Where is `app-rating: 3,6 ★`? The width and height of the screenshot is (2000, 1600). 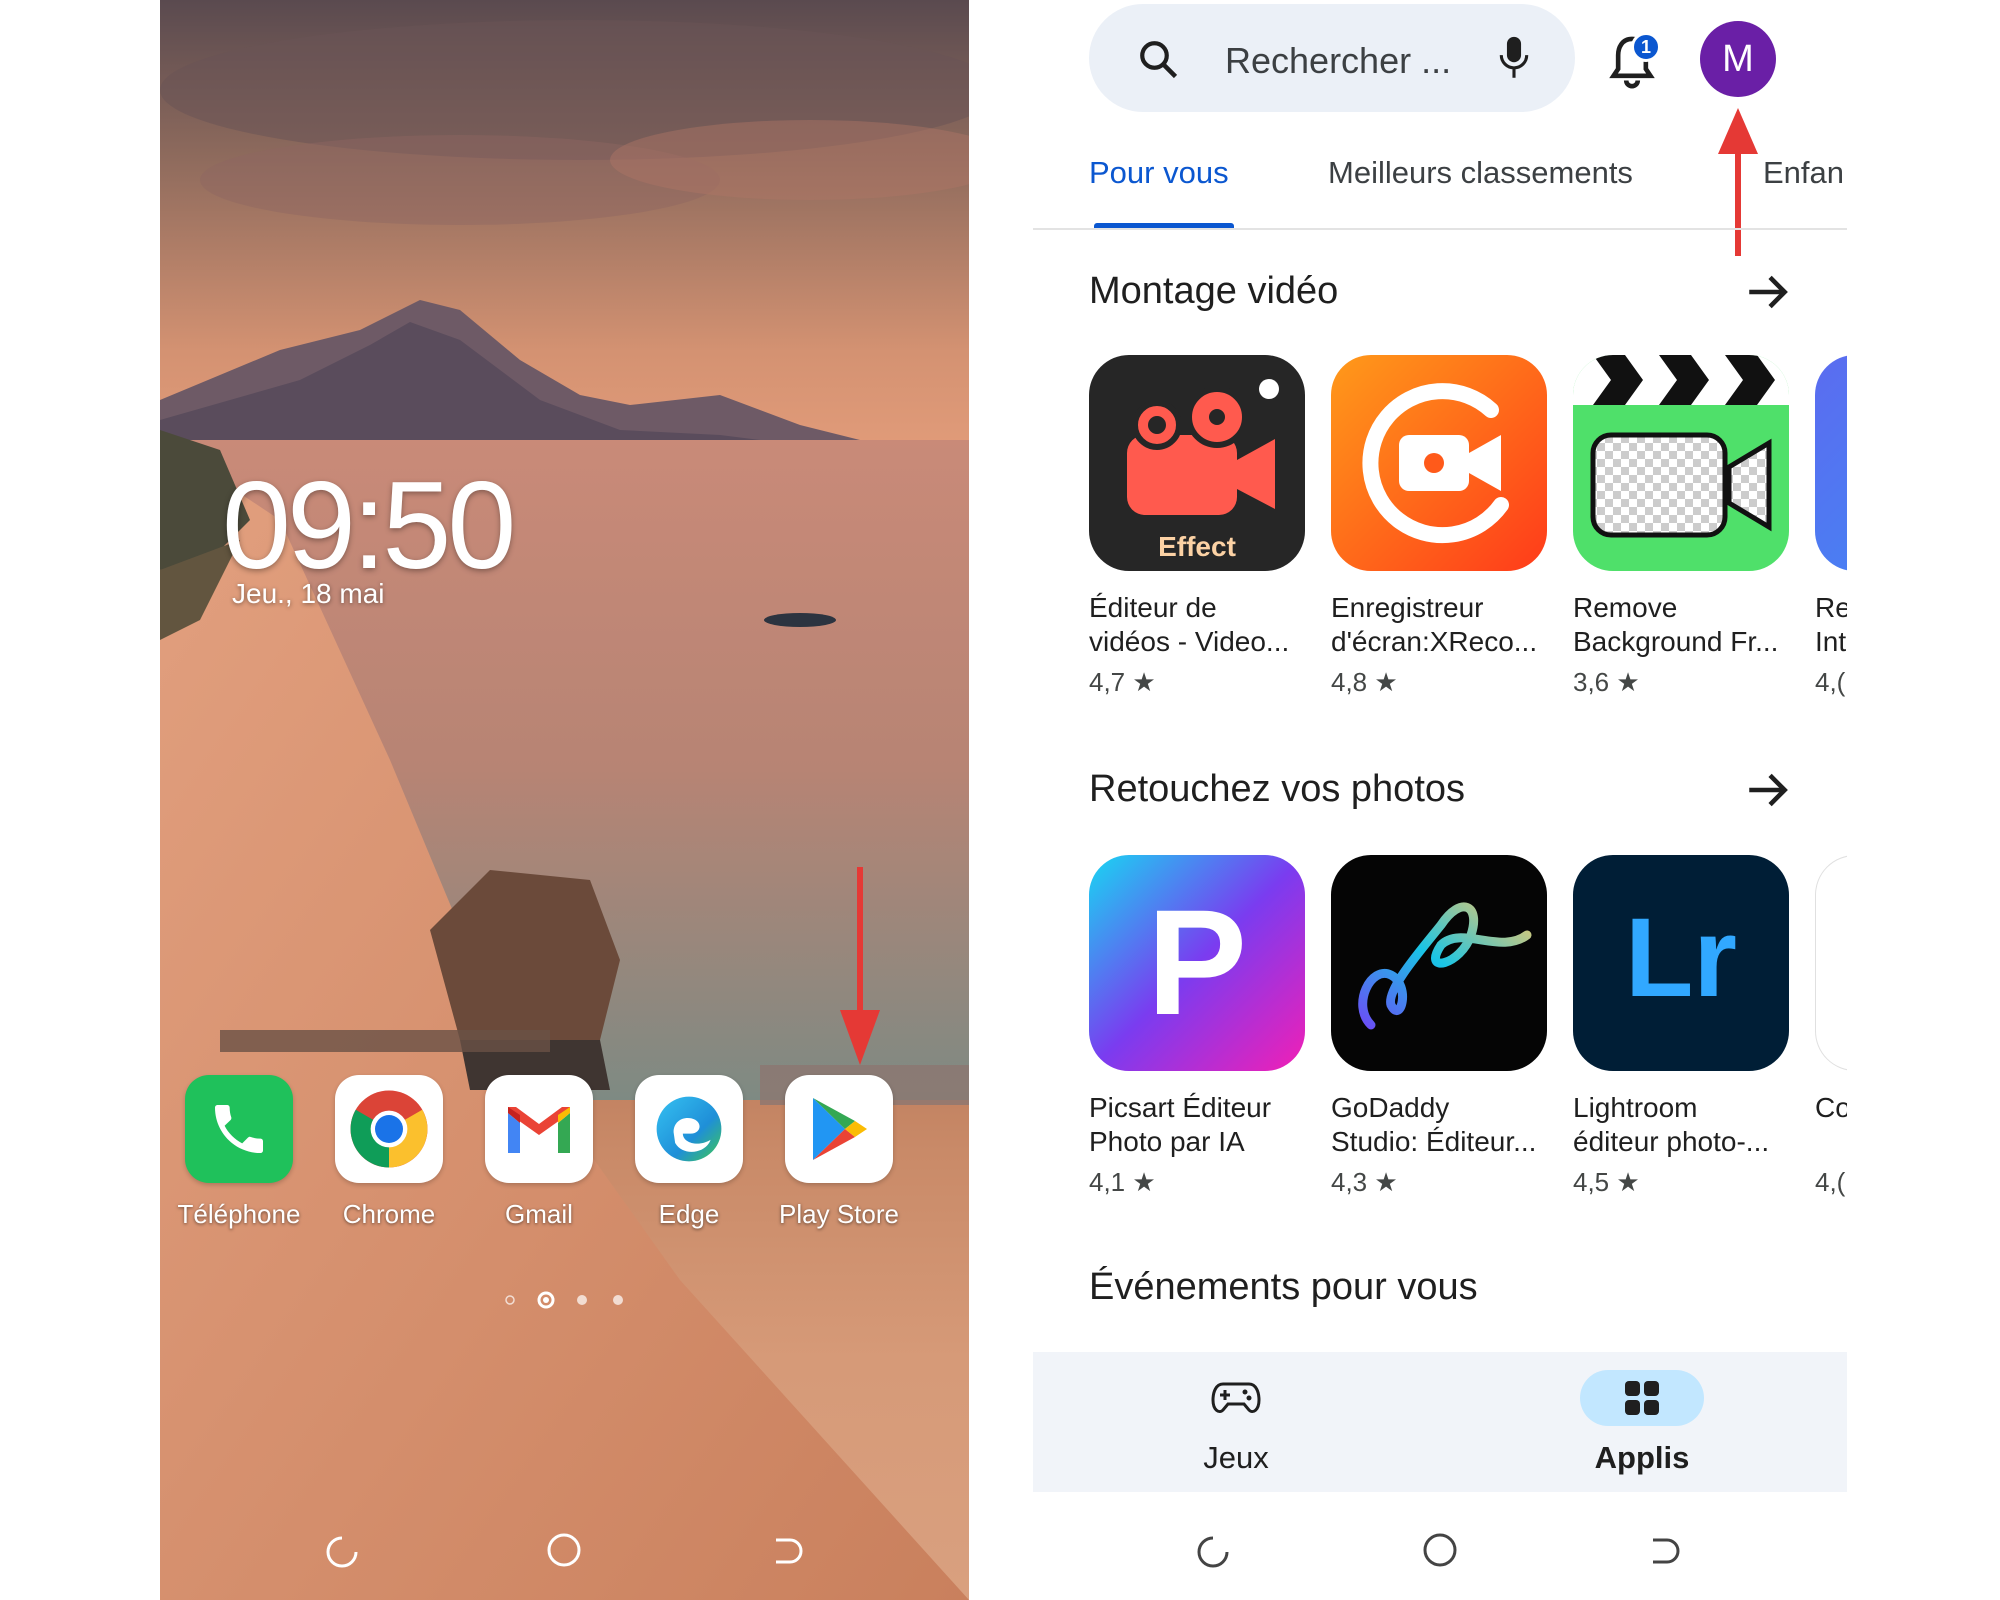 app-rating: 3,6 ★ is located at coordinates (1606, 682).